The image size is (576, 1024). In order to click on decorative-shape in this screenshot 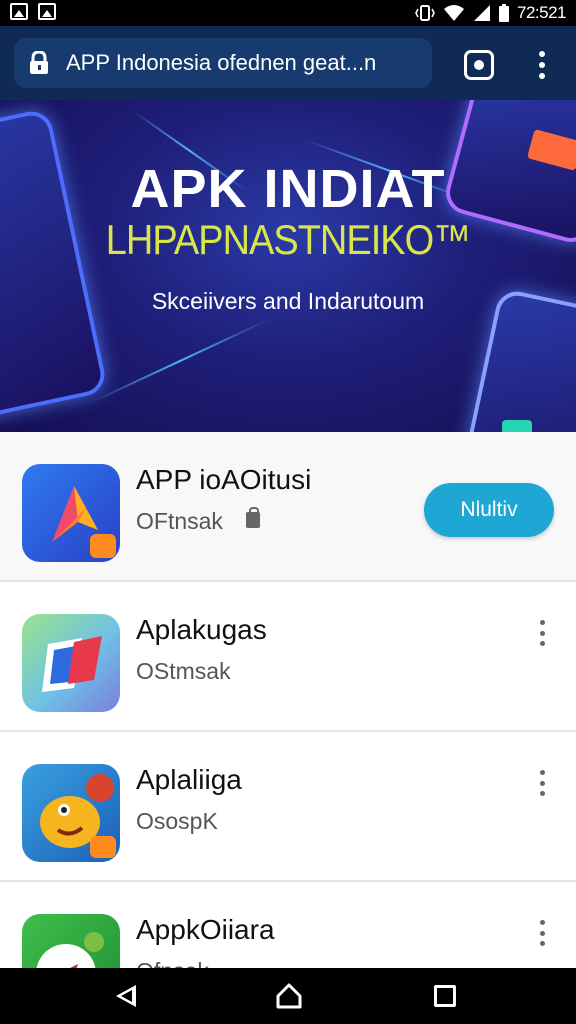, I will do `click(517, 426)`.